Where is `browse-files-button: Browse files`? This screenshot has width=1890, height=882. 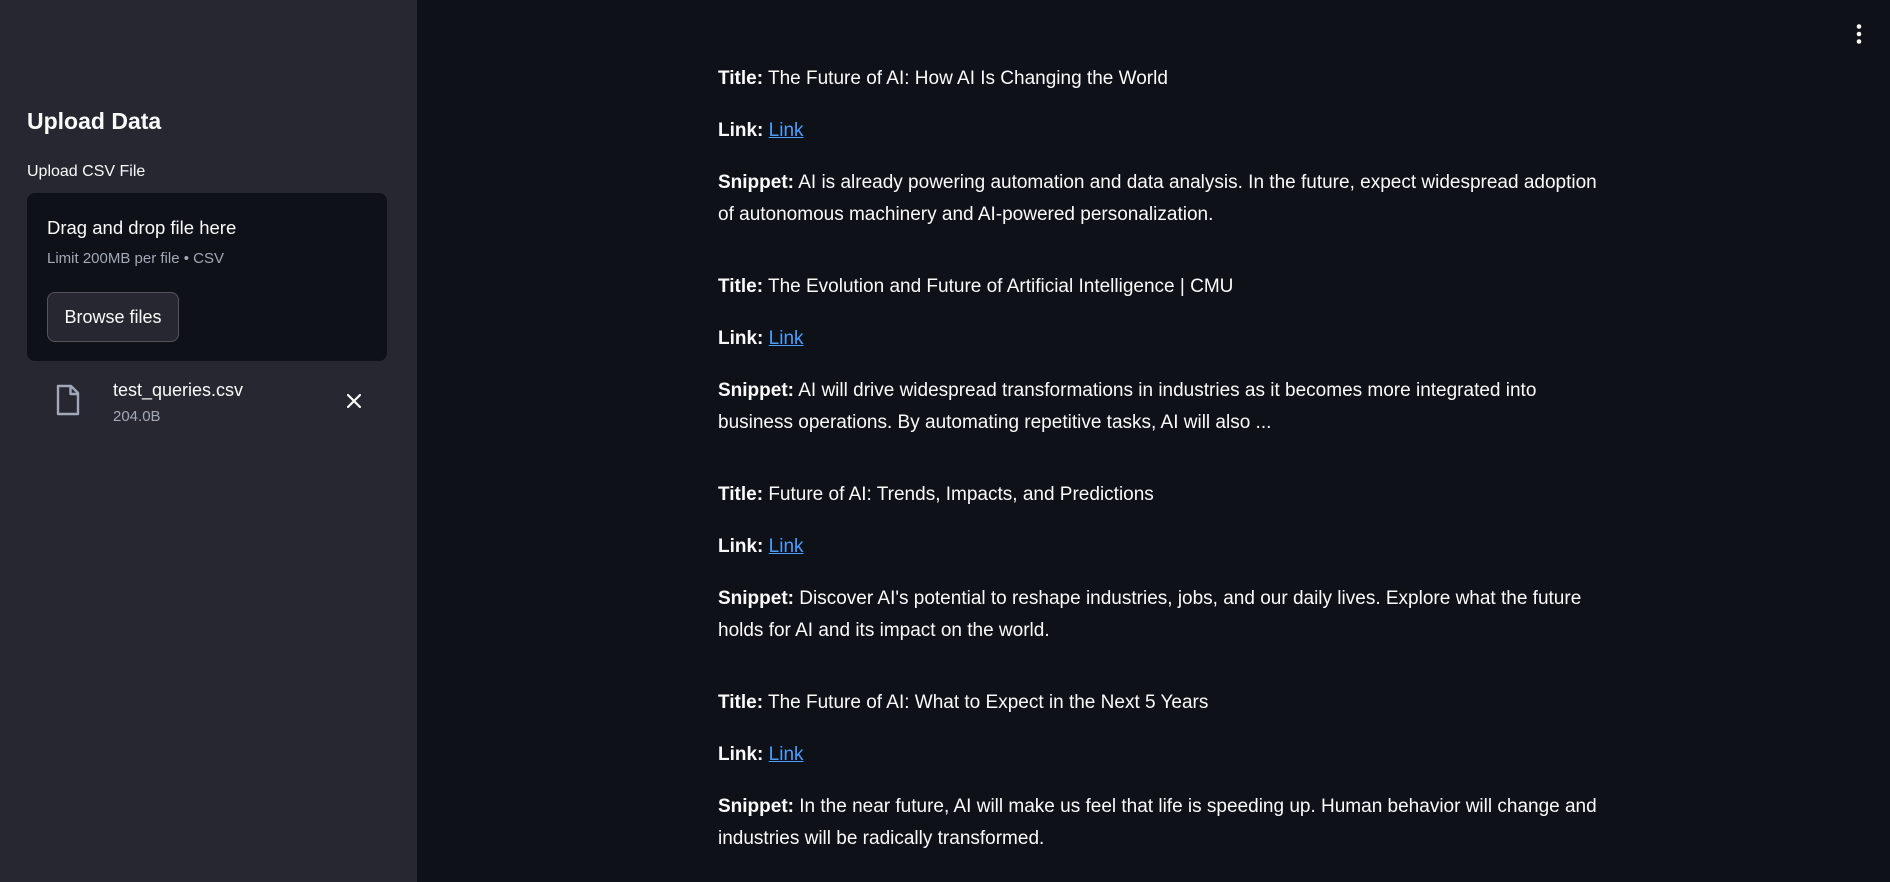 browse-files-button: Browse files is located at coordinates (113, 317).